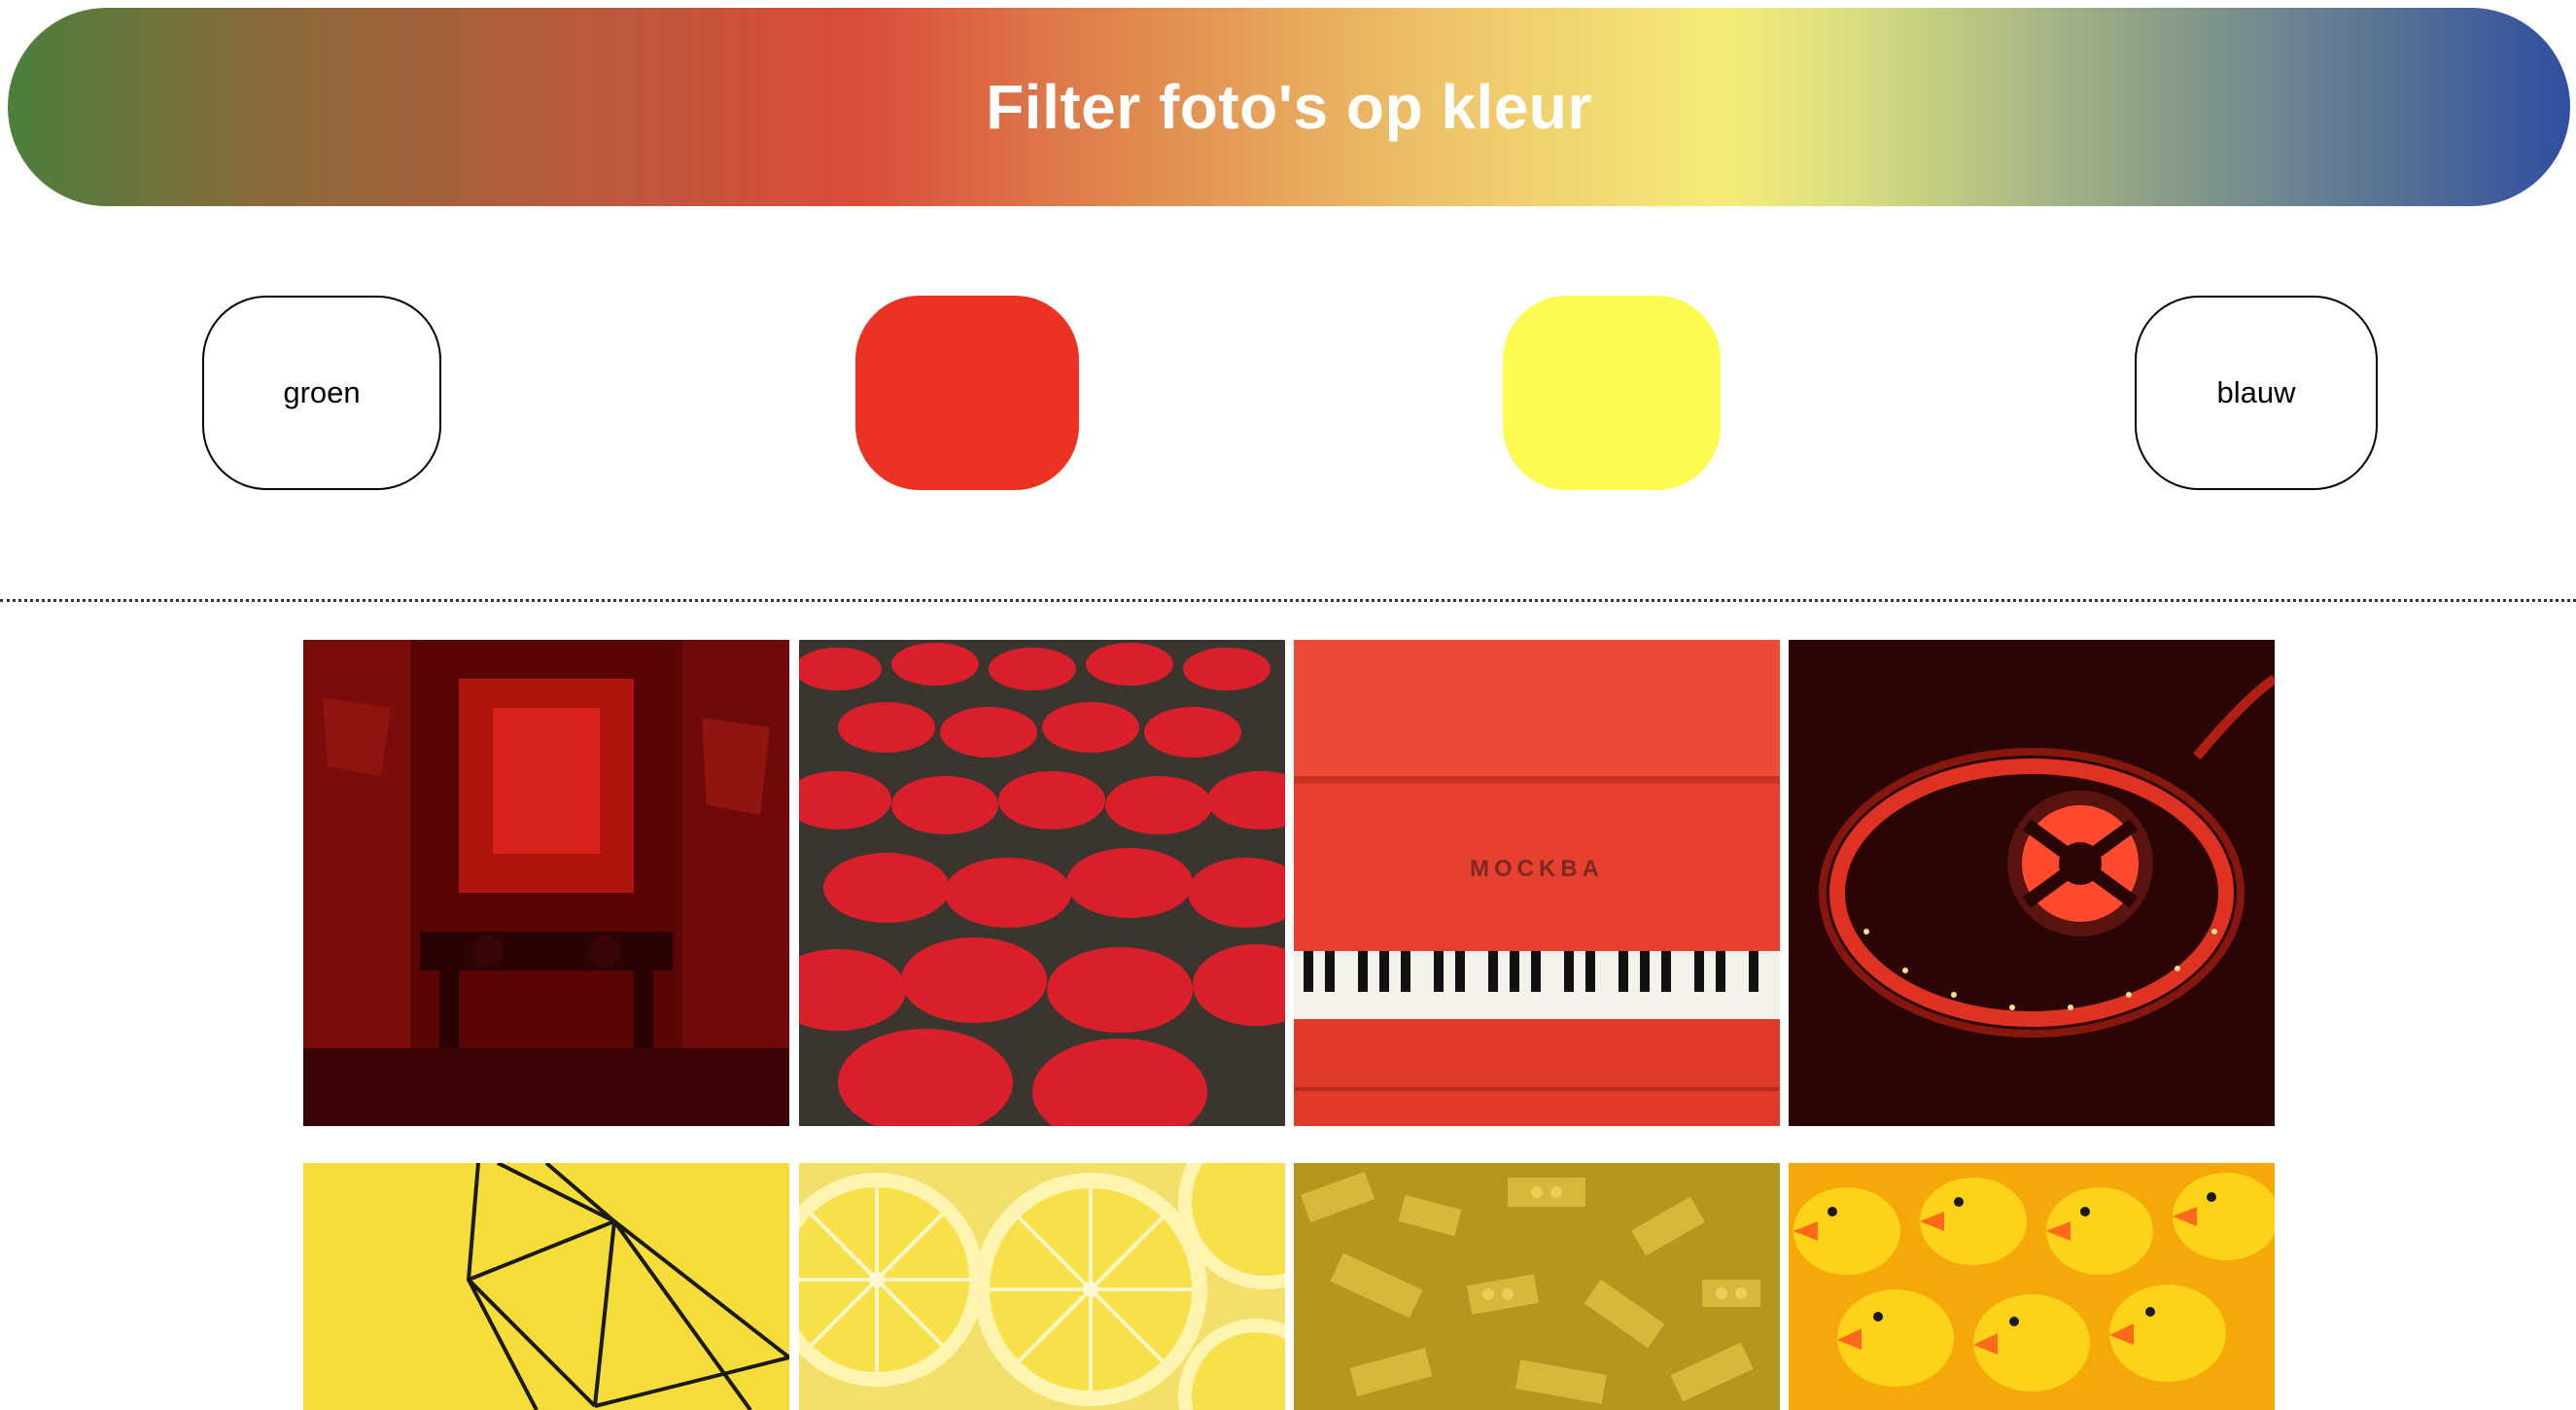  I want to click on photo-led-strip, so click(2032, 883).